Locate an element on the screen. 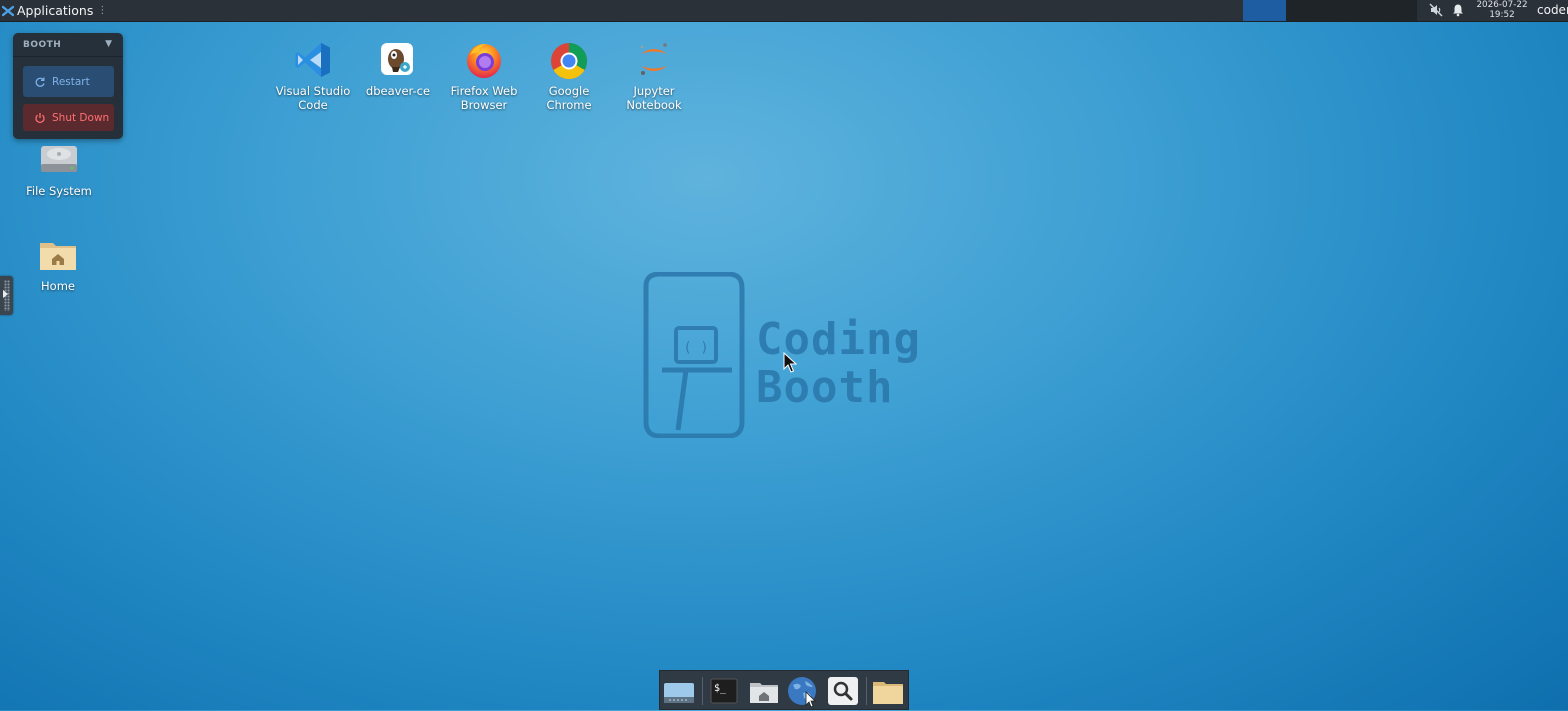 The width and height of the screenshot is (1568, 711). desktop-icon-vscode: Visual Studio Code is located at coordinates (313, 76).